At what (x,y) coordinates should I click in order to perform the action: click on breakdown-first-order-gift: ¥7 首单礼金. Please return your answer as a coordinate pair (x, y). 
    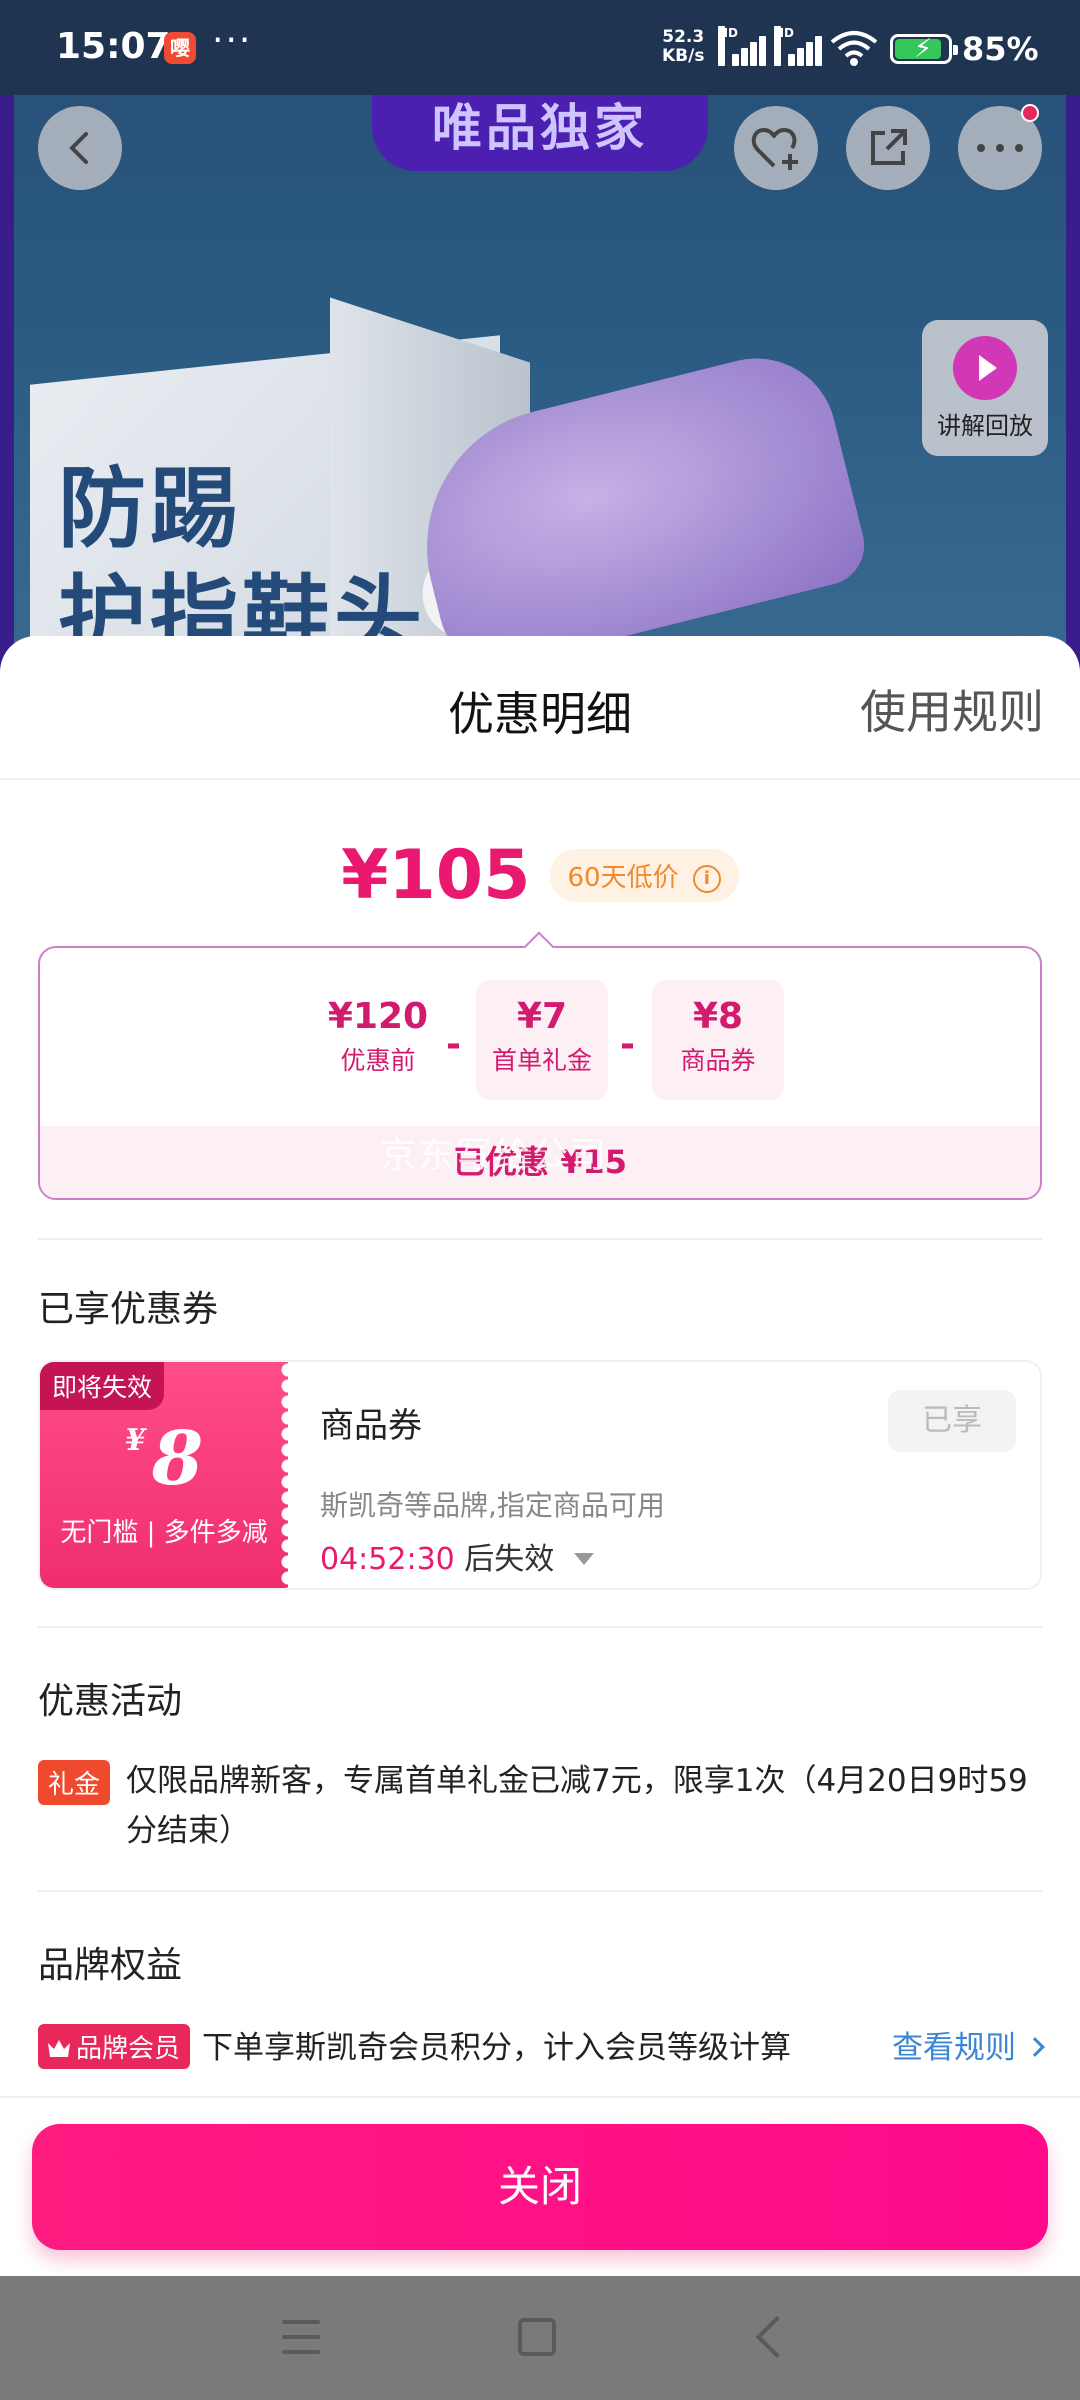
    Looking at the image, I should click on (542, 1040).